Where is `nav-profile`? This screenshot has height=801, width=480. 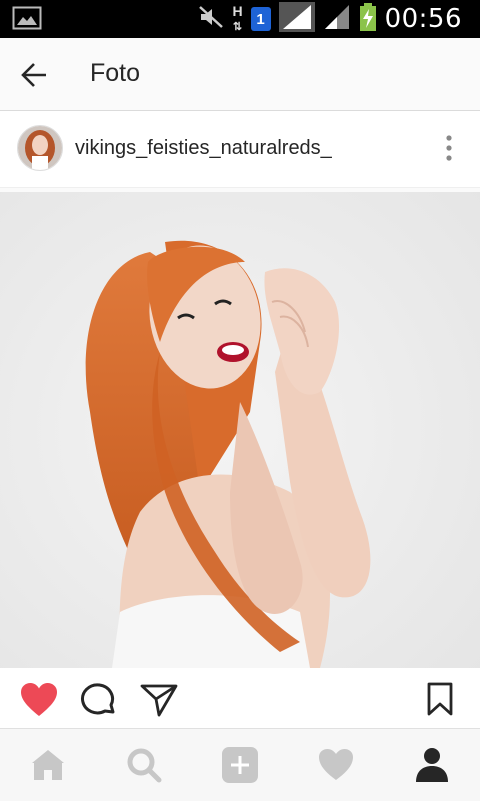
nav-profile is located at coordinates (432, 765).